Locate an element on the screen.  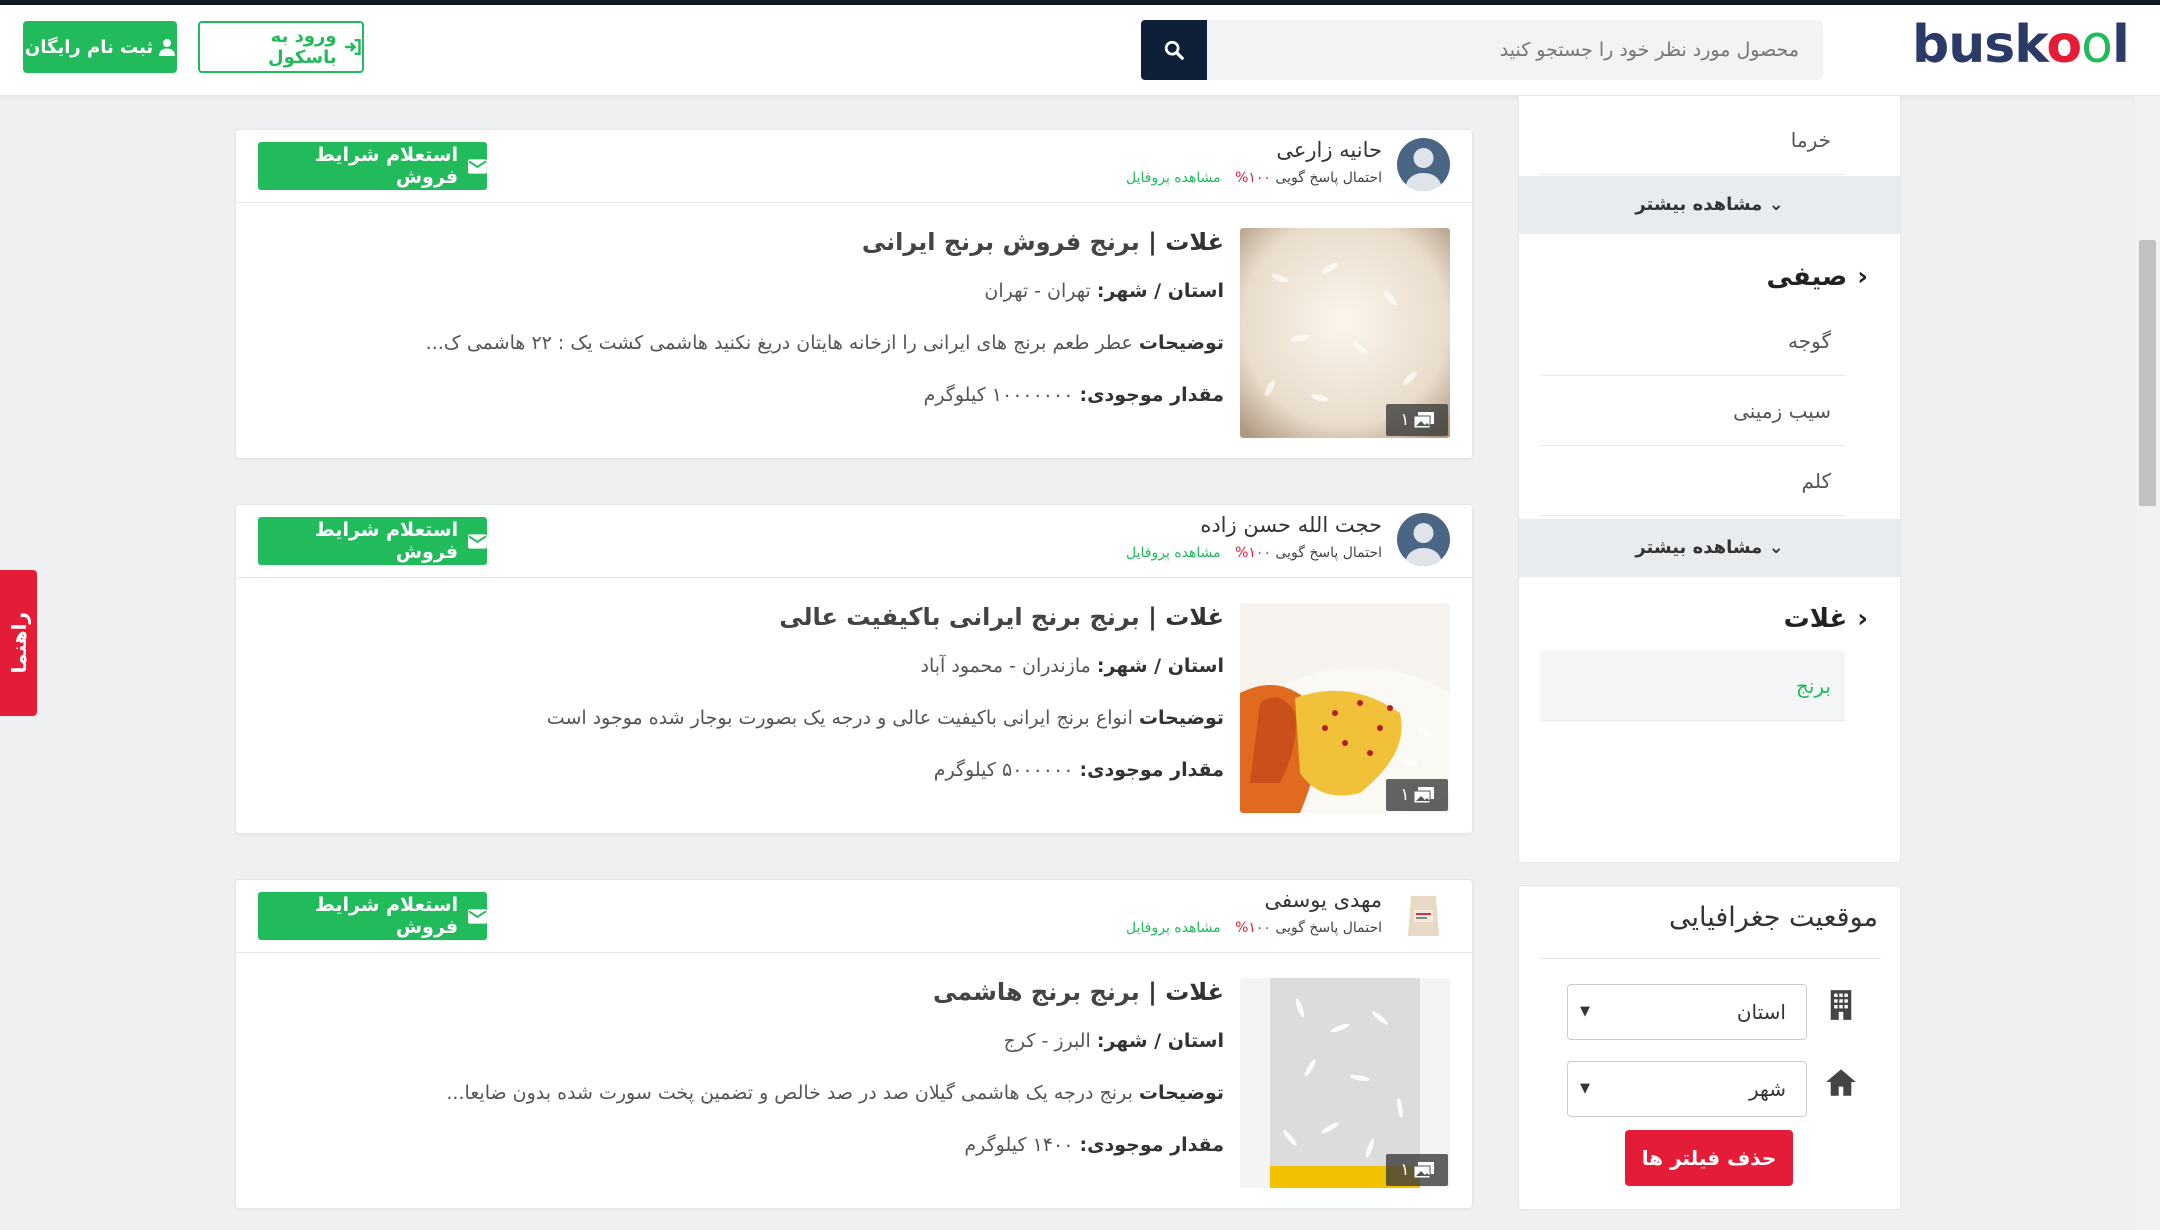
product-title: غلات | برنج برنج ایرانی باکیفیت عالی is located at coordinates (1001, 617).